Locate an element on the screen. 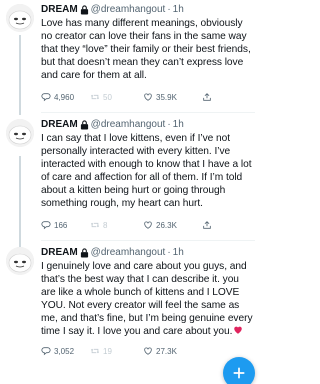 The height and width of the screenshot is (384, 320). retweet-button: 50 is located at coordinates (116, 97).